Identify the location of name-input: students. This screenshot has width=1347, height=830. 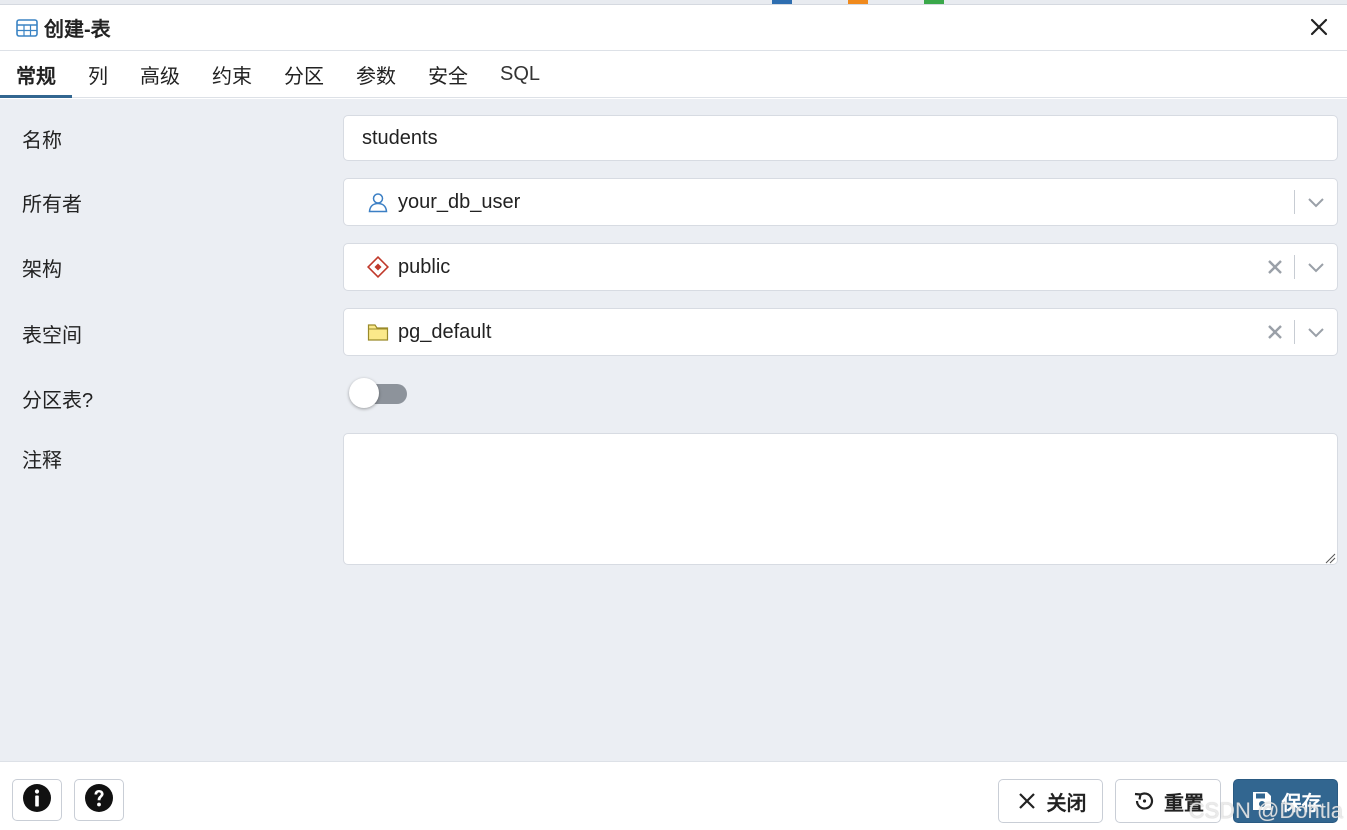
(840, 138).